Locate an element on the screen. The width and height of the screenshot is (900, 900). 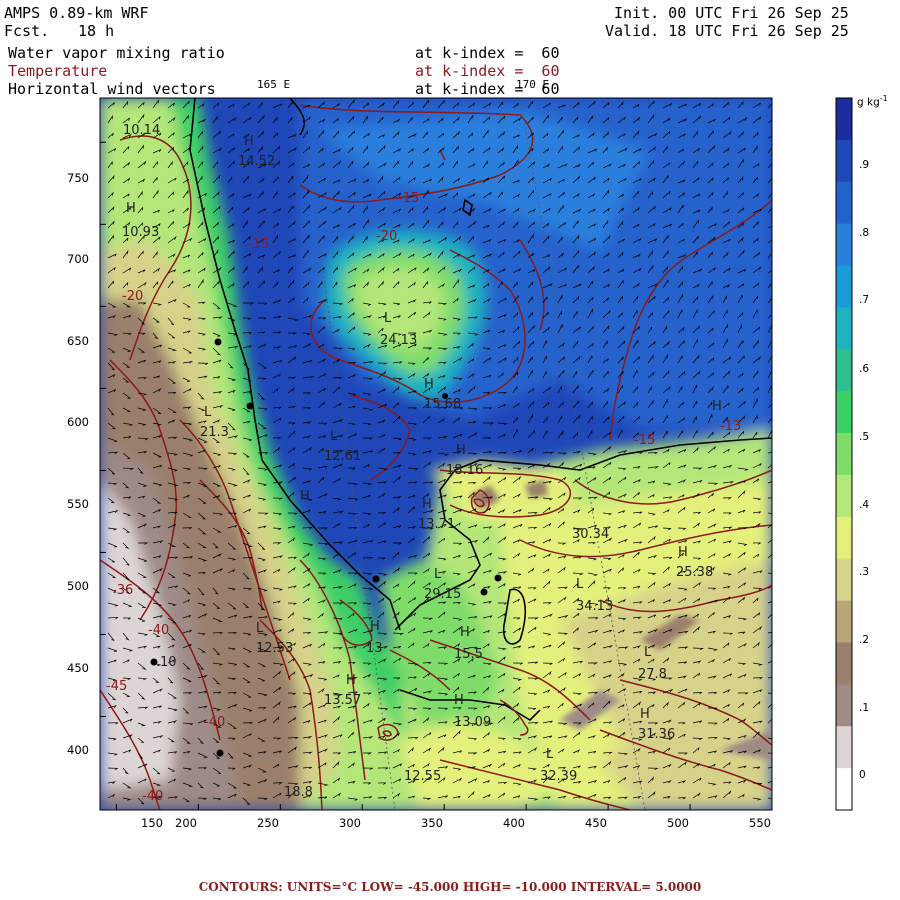
map-label: 18.16 is located at coordinates (464, 470).